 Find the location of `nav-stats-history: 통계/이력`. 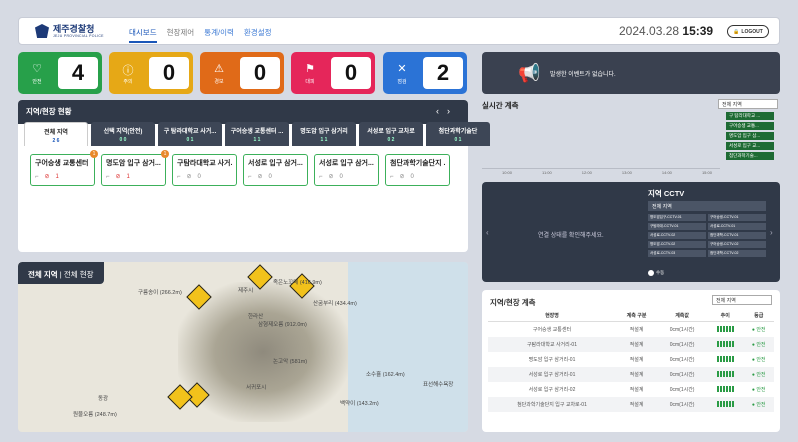

nav-stats-history: 통계/이력 is located at coordinates (219, 35).